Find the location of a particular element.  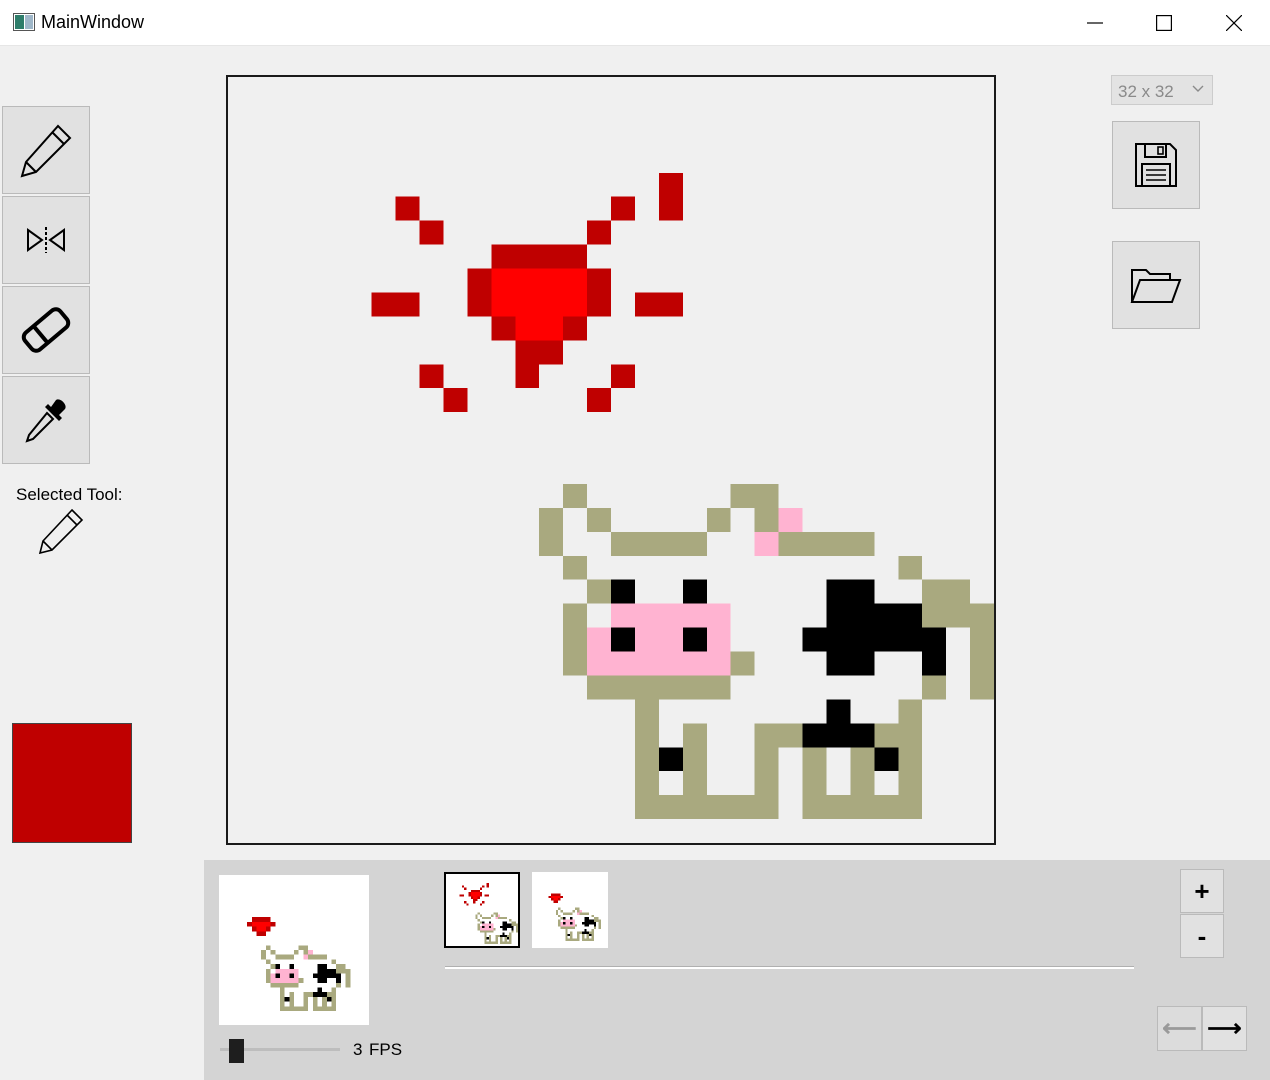

maximize-button is located at coordinates (1164, 22).